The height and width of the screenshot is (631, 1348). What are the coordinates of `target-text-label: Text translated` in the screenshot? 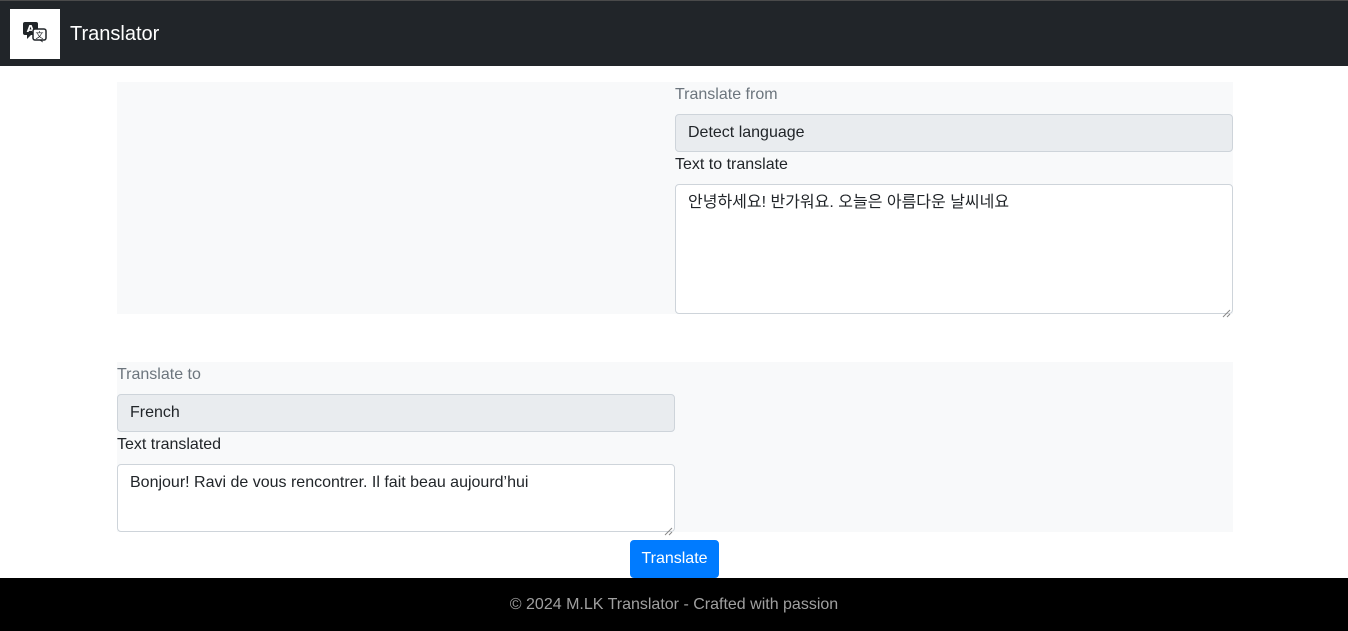 It's located at (169, 444).